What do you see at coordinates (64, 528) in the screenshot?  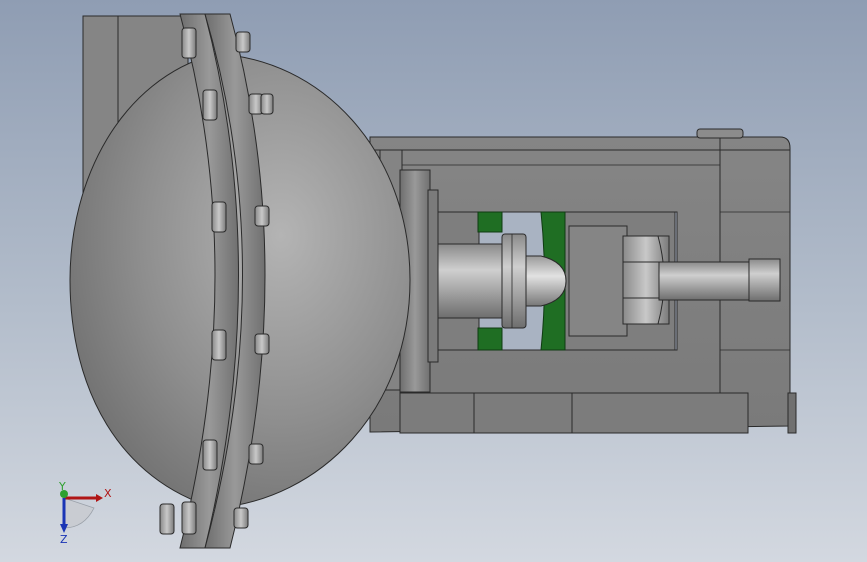 I see `z-arrow-head` at bounding box center [64, 528].